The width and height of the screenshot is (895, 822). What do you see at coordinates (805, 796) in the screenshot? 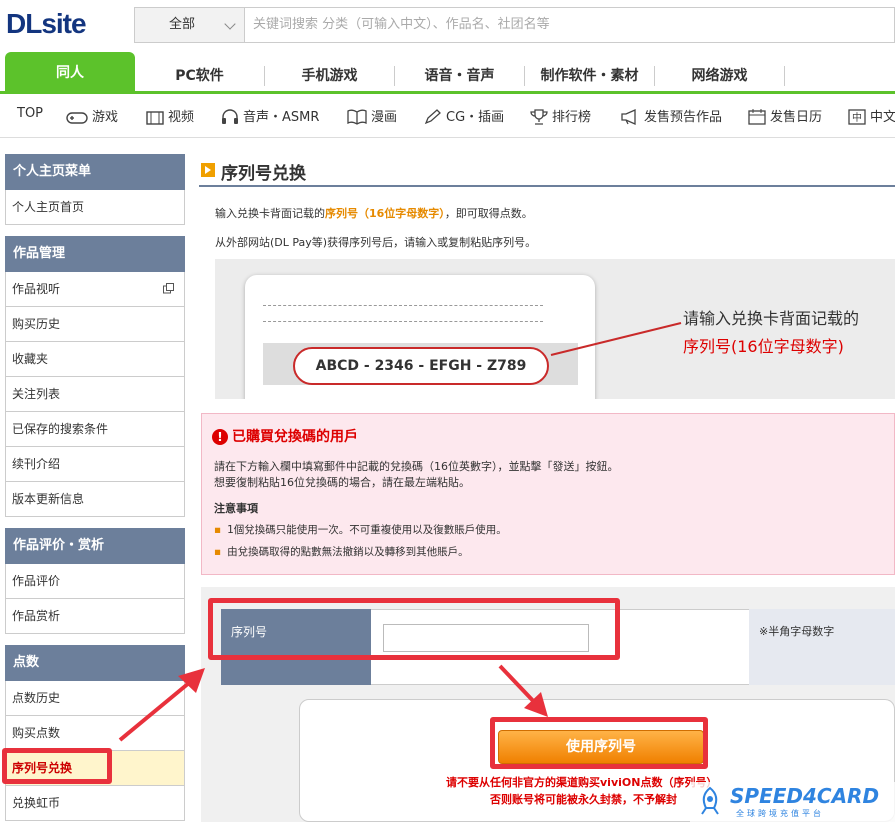
I see `watermark-brand: SPEED4CARD` at bounding box center [805, 796].